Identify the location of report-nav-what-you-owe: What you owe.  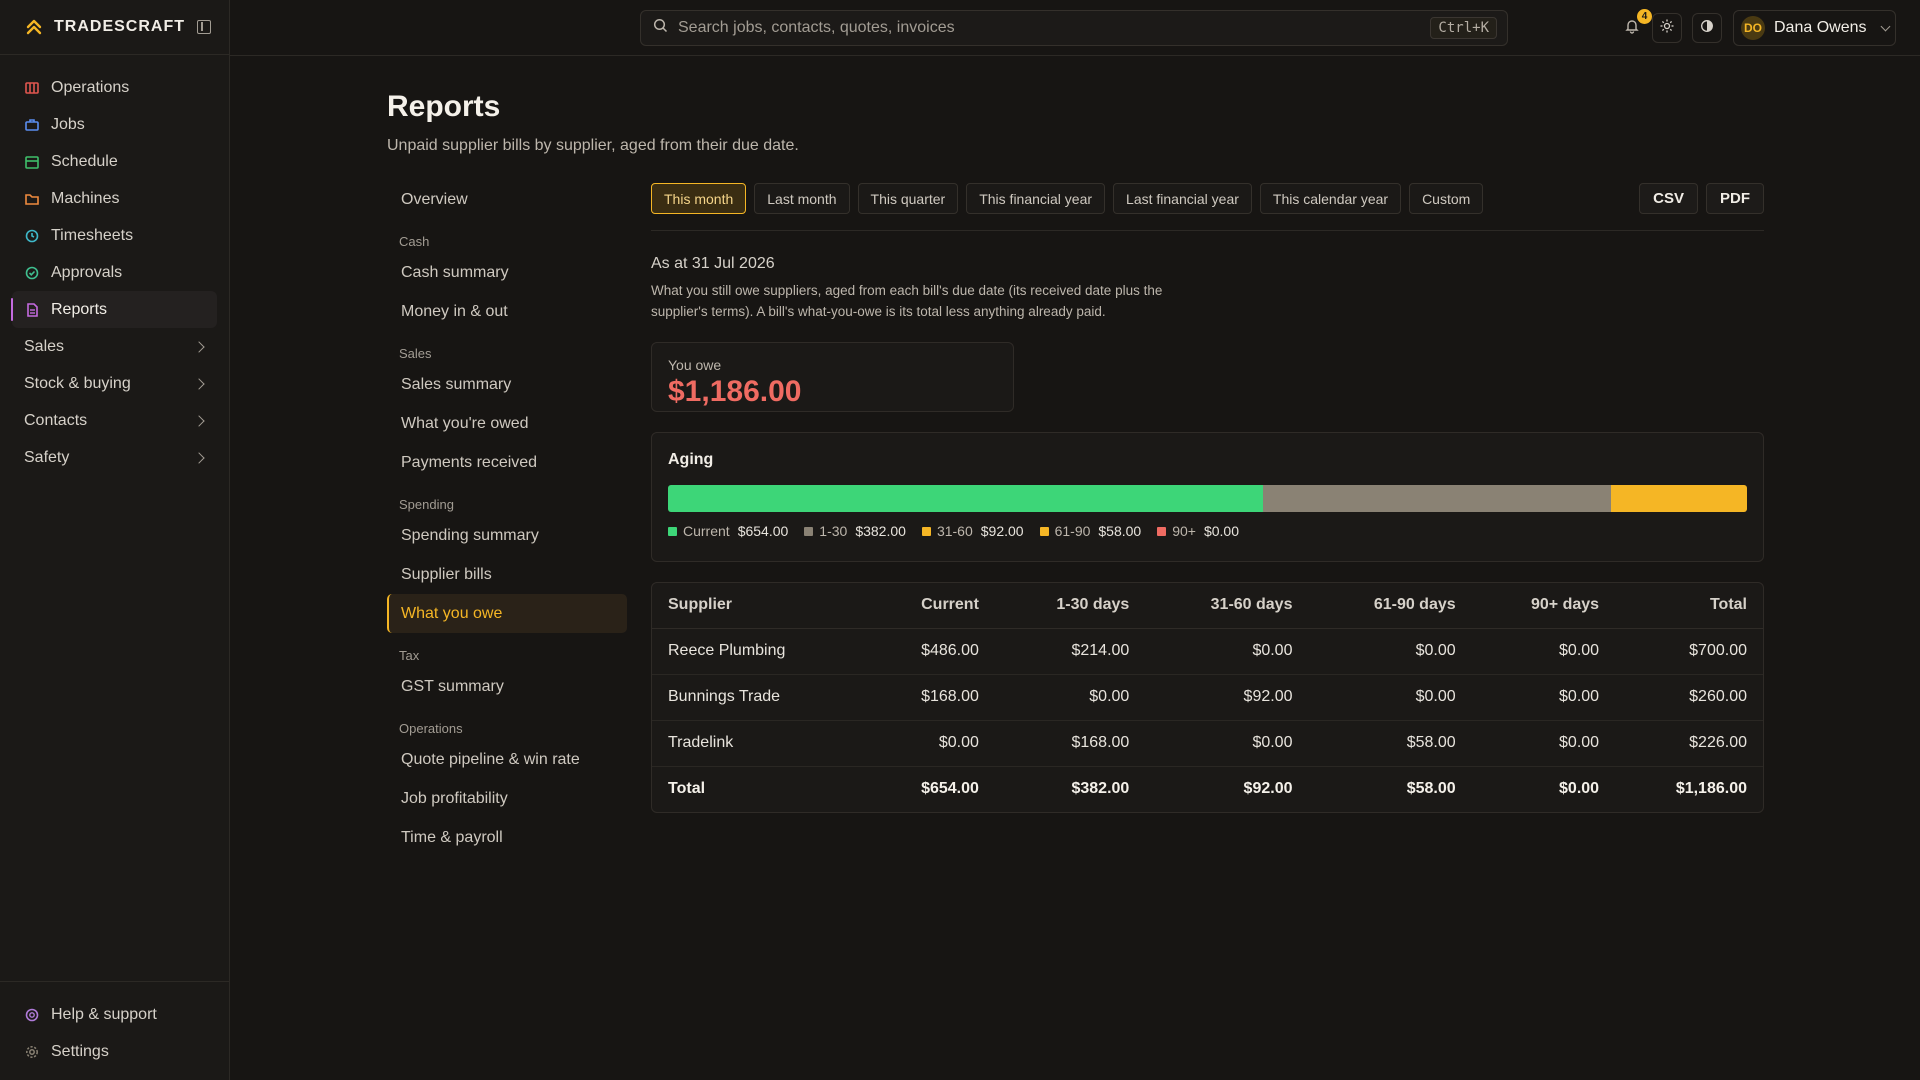
(507, 613).